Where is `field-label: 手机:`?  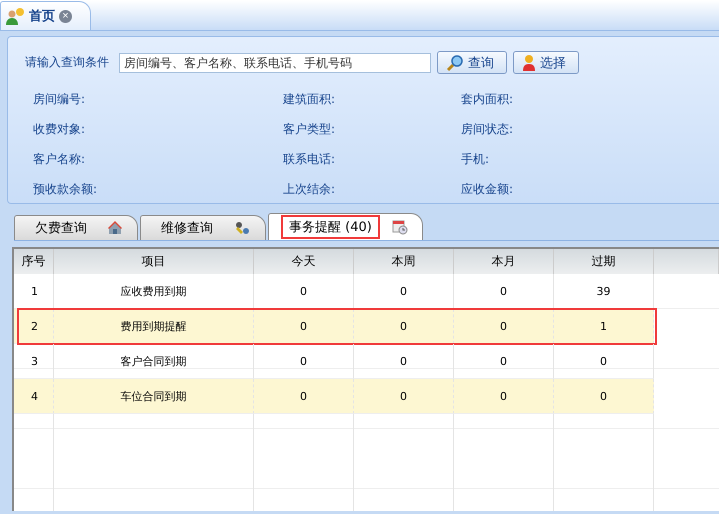
field-label: 手机: is located at coordinates (475, 159).